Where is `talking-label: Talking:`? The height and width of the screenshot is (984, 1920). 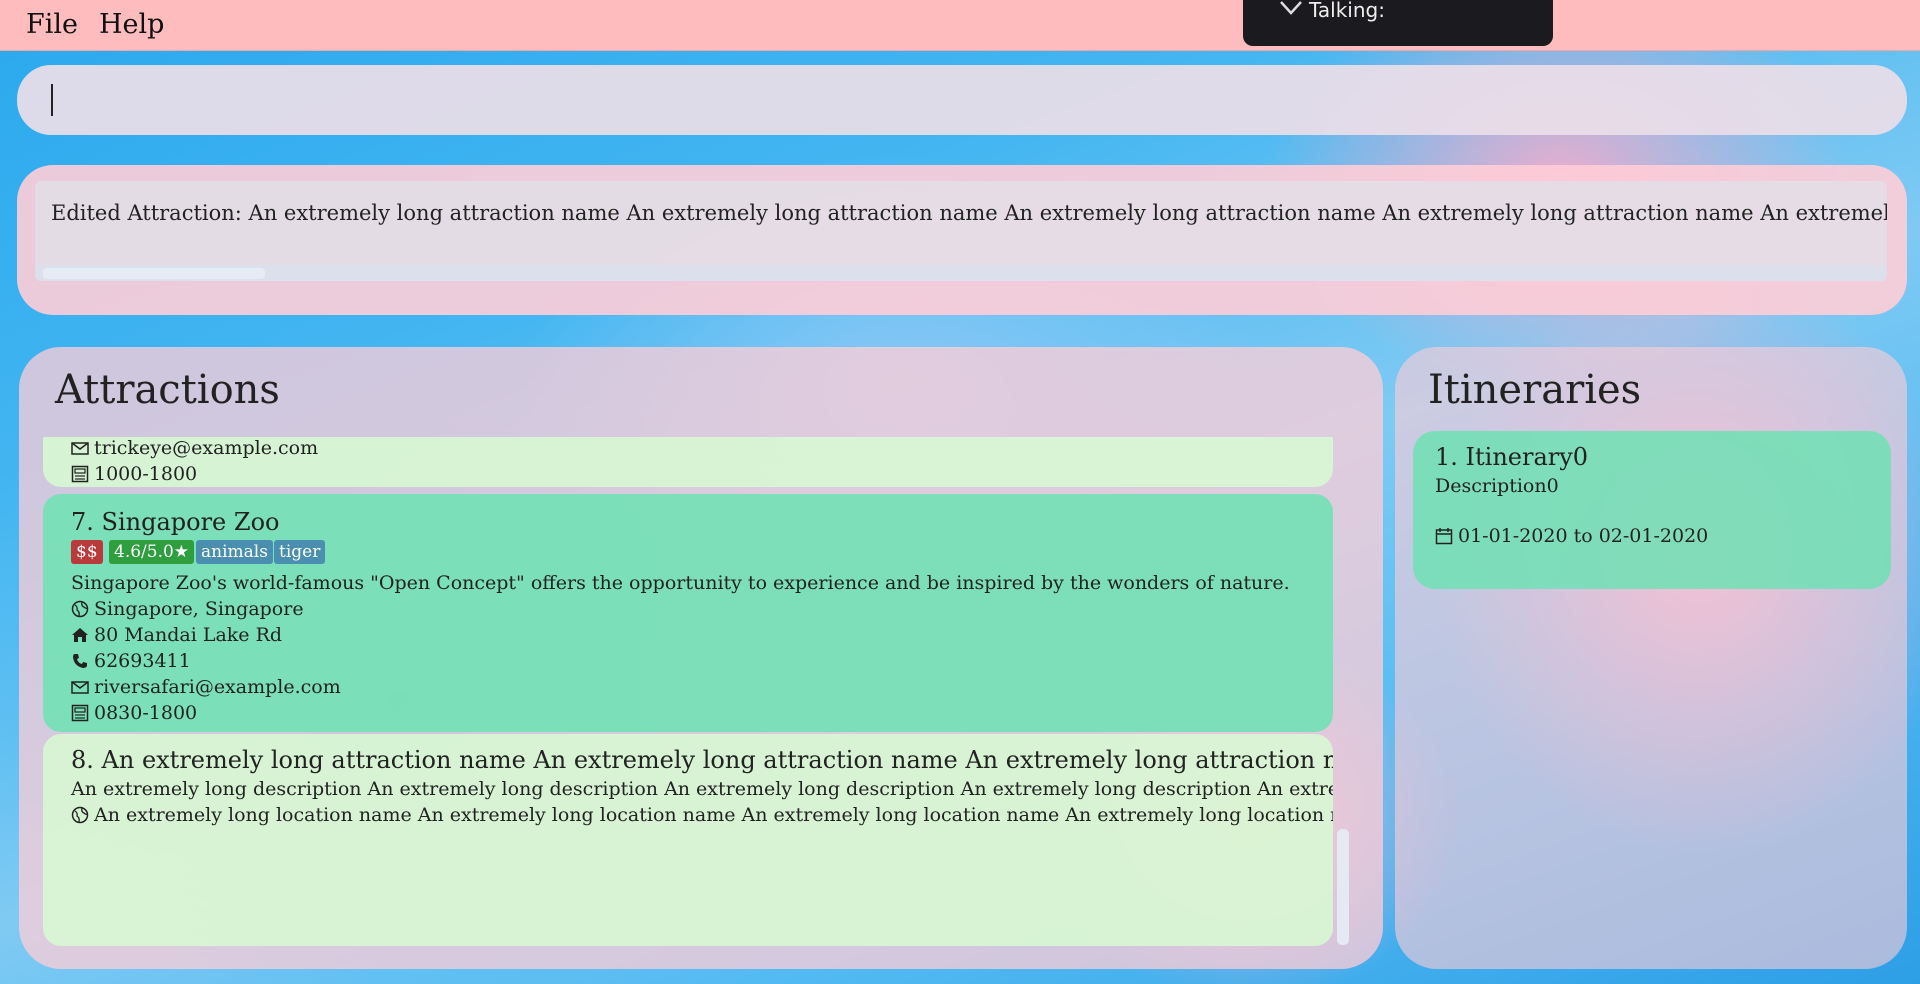 talking-label: Talking: is located at coordinates (1347, 11).